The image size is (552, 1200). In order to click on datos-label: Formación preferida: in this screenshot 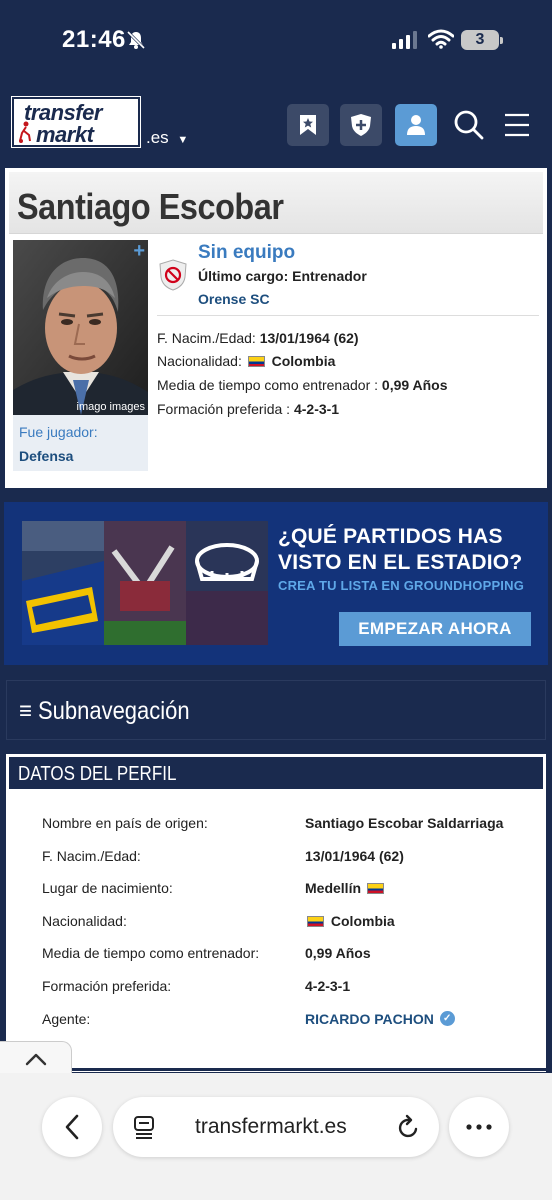, I will do `click(107, 986)`.